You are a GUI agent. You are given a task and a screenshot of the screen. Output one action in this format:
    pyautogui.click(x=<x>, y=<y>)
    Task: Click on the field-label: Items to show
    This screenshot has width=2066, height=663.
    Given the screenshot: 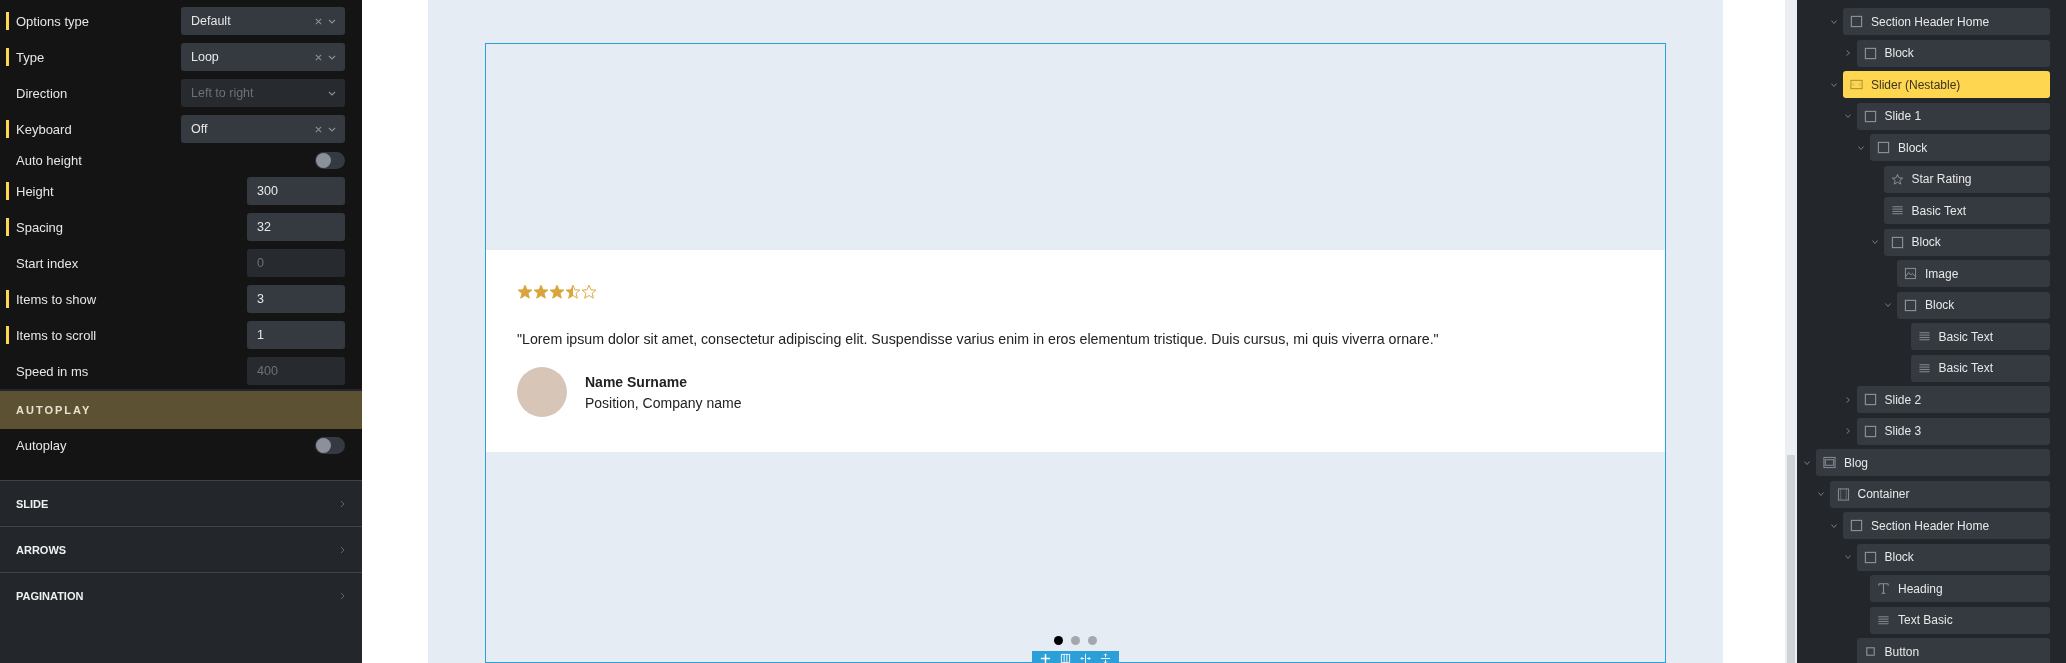 What is the action you would take?
    pyautogui.click(x=57, y=299)
    